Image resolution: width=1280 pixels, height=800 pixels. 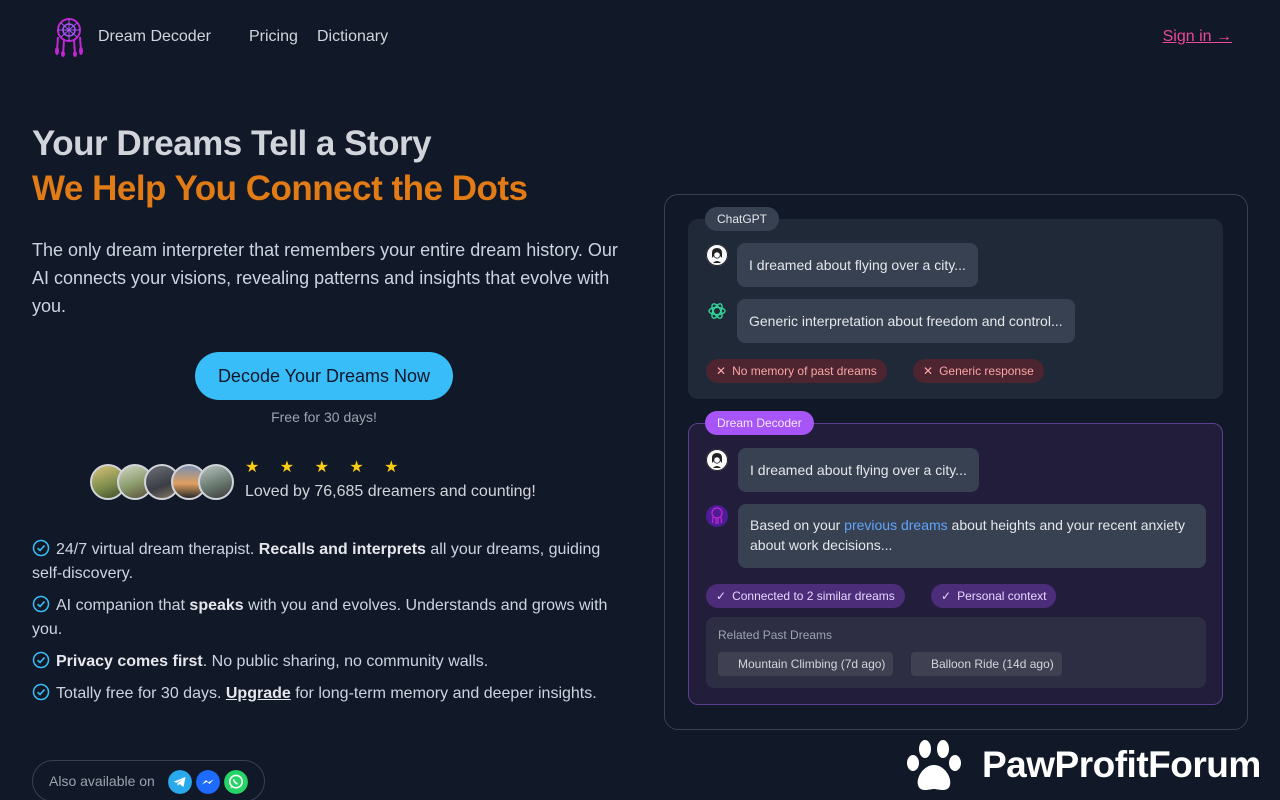 I want to click on watermark-text: PawProfitForum, so click(x=1121, y=764).